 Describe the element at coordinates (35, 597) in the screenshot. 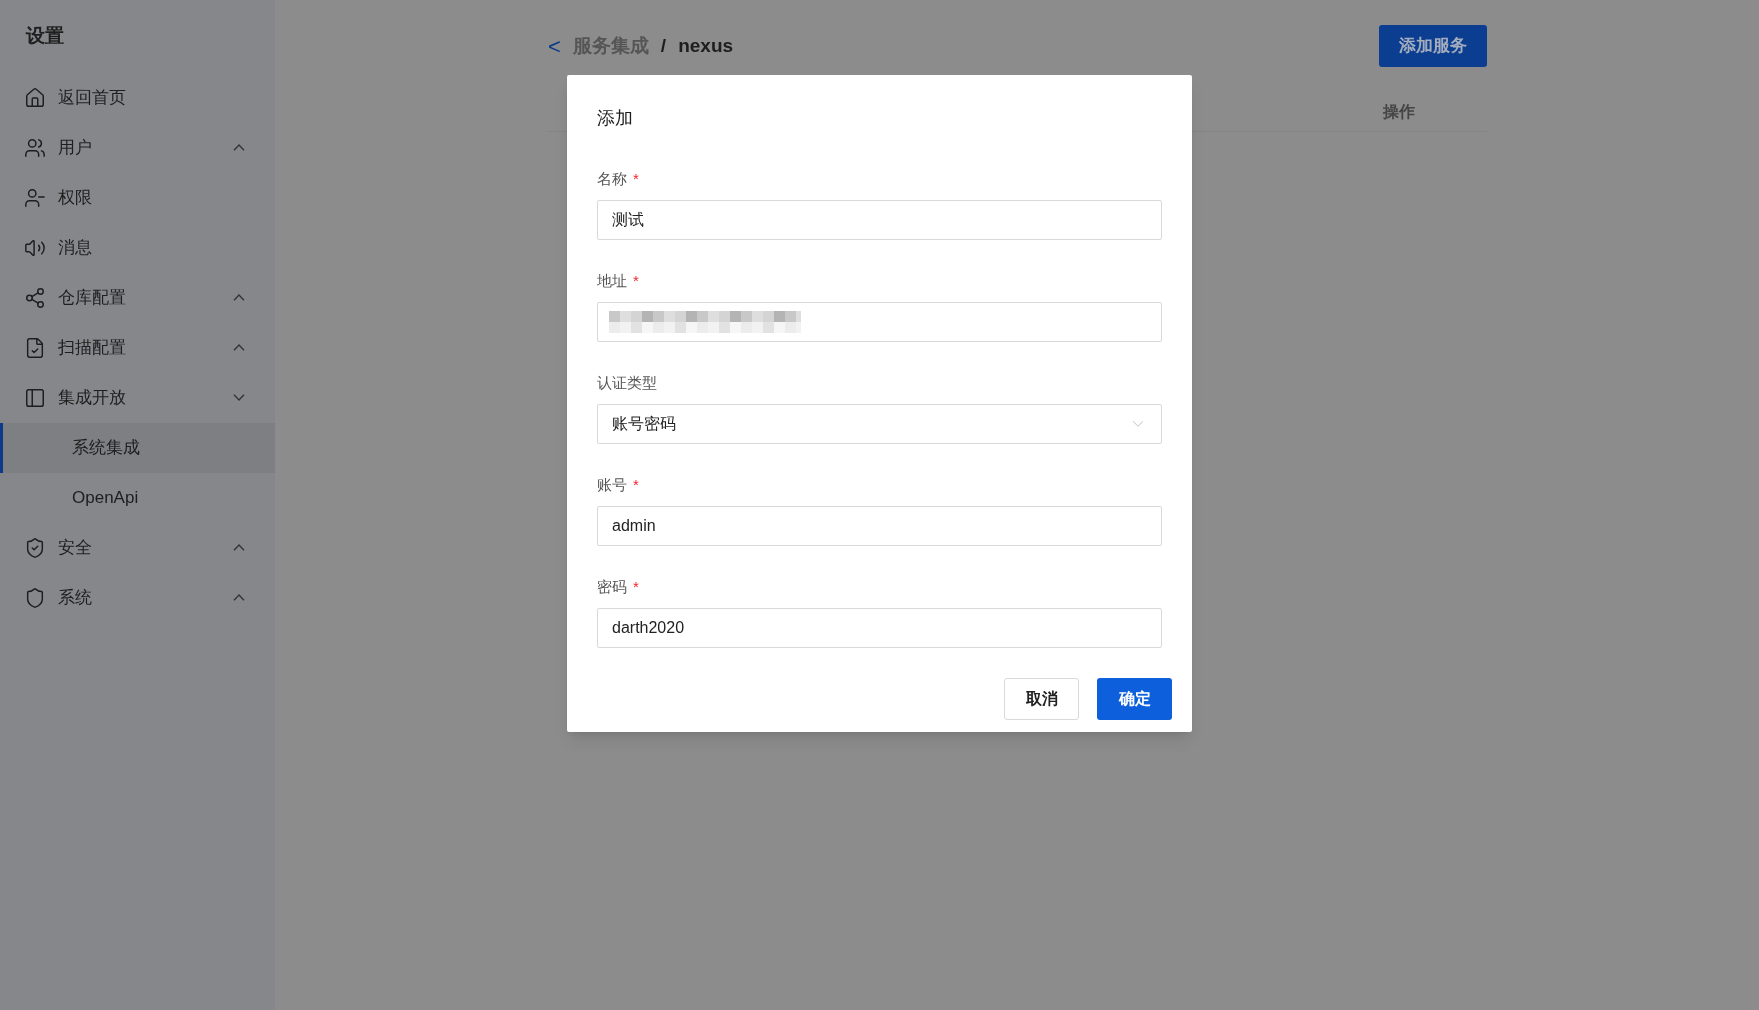

I see `shield-icon` at that location.